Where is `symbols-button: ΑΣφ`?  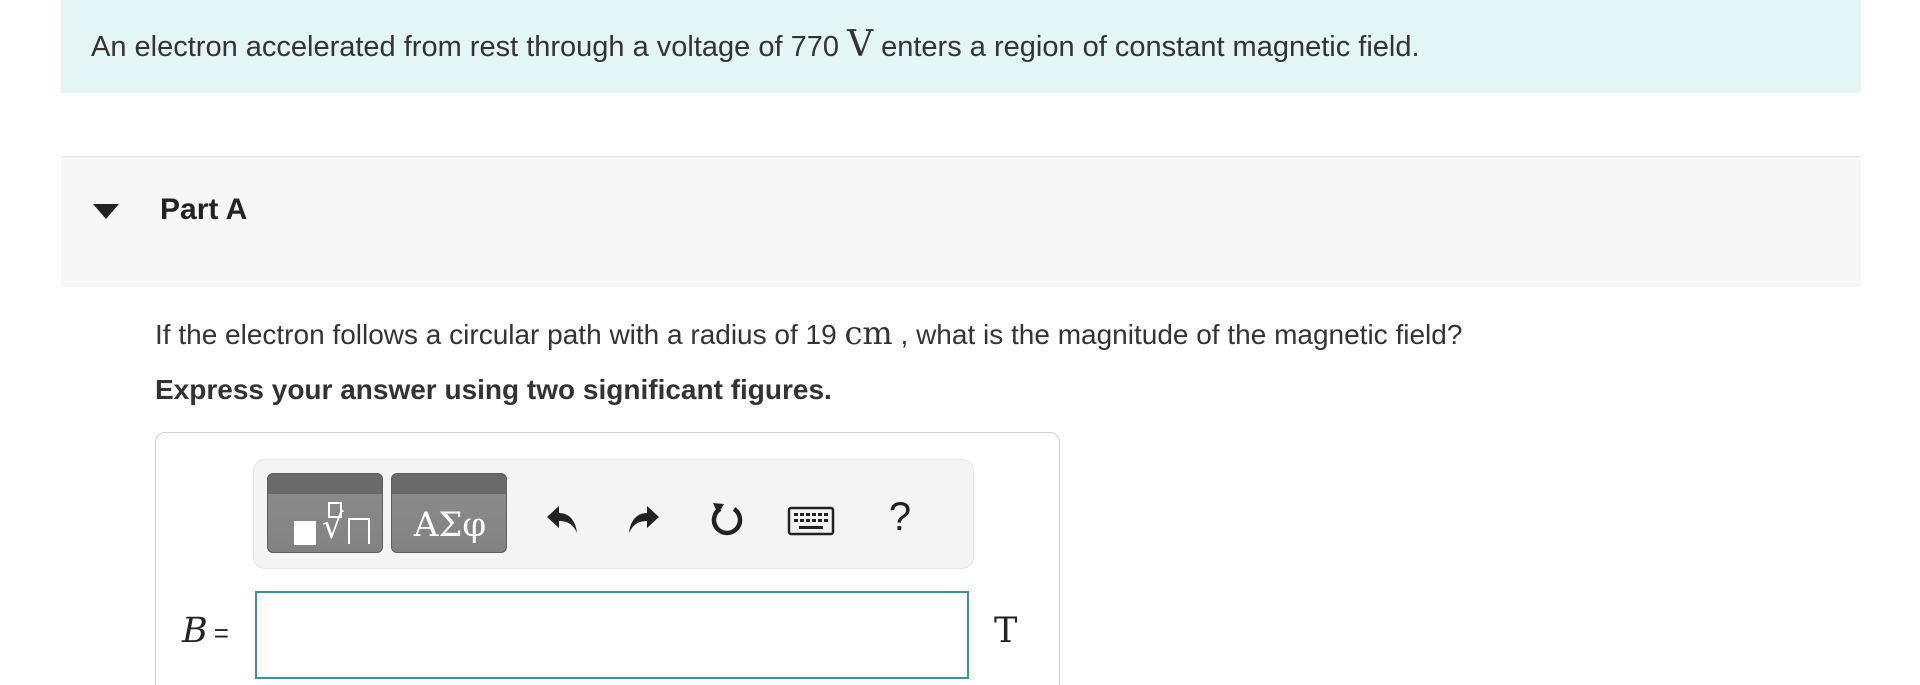
symbols-button: ΑΣφ is located at coordinates (449, 513).